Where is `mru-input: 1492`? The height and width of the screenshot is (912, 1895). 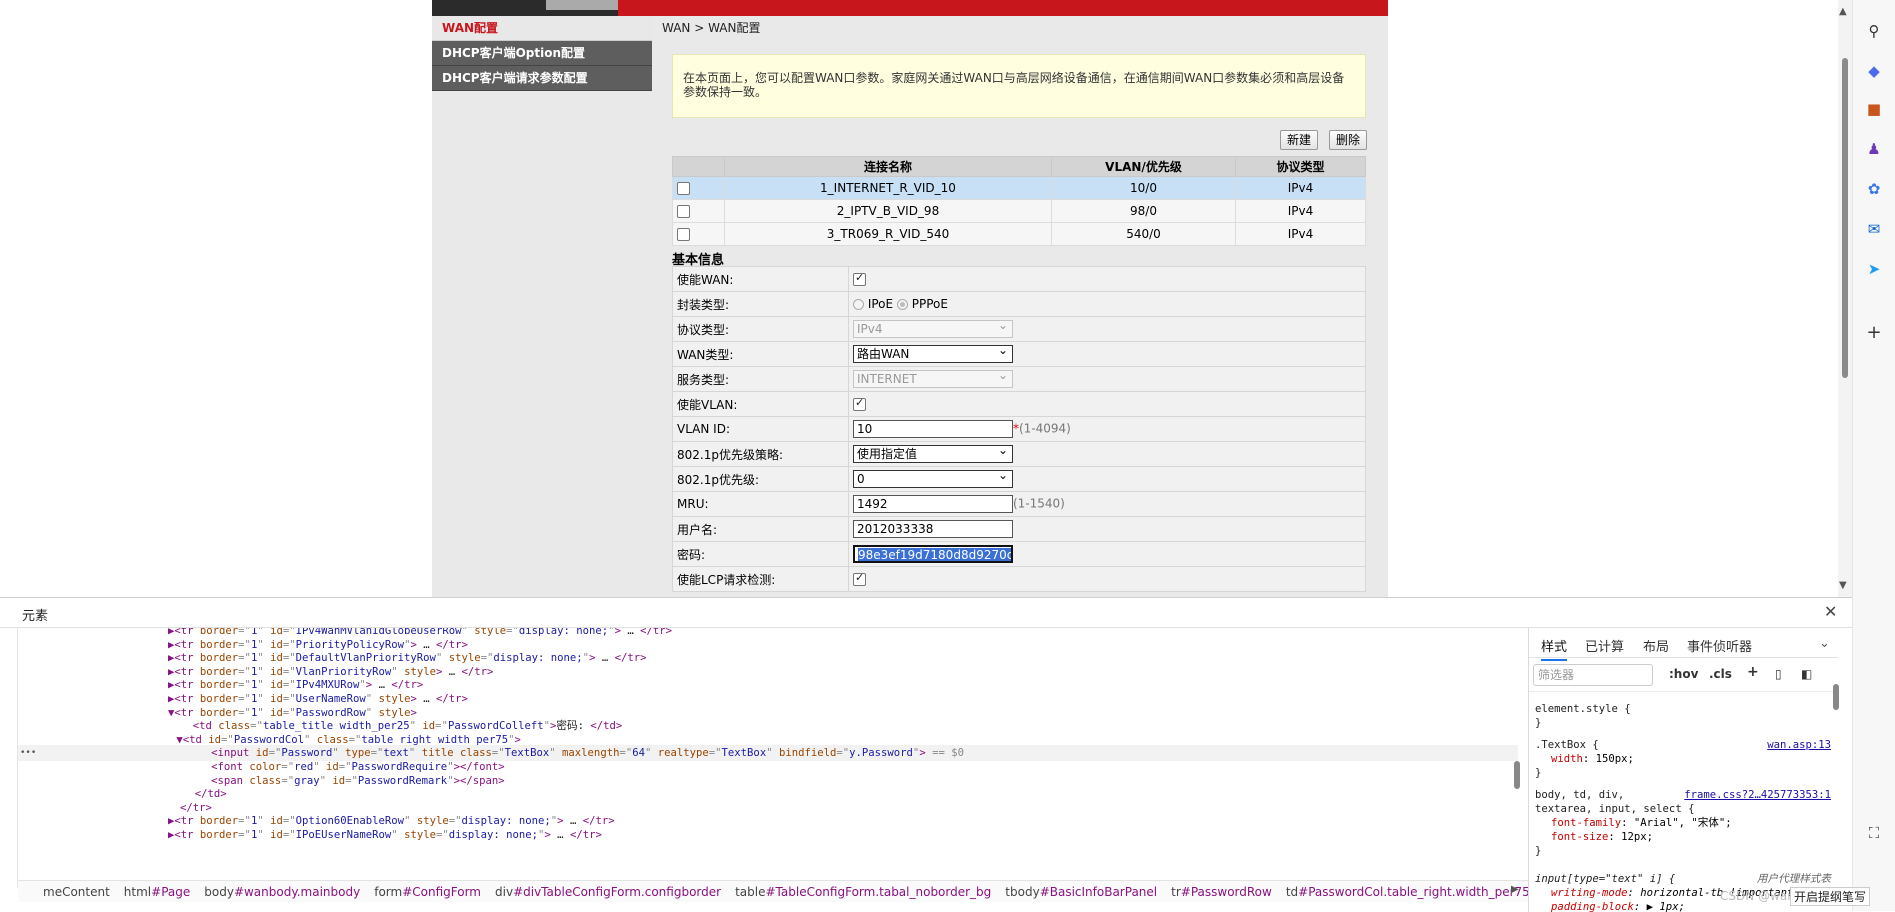 mru-input: 1492 is located at coordinates (933, 504).